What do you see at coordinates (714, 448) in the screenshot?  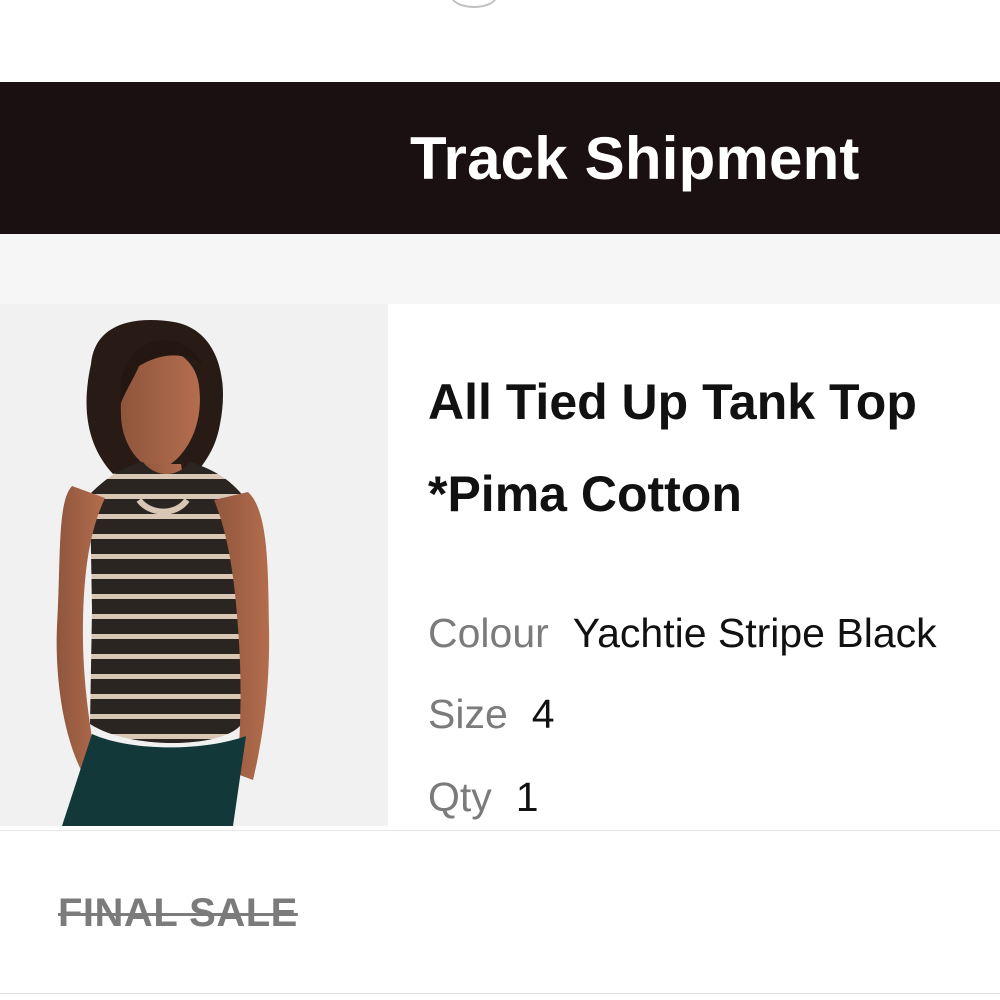 I see `product-title: All Tied Up Tank Top *Pima Cotton` at bounding box center [714, 448].